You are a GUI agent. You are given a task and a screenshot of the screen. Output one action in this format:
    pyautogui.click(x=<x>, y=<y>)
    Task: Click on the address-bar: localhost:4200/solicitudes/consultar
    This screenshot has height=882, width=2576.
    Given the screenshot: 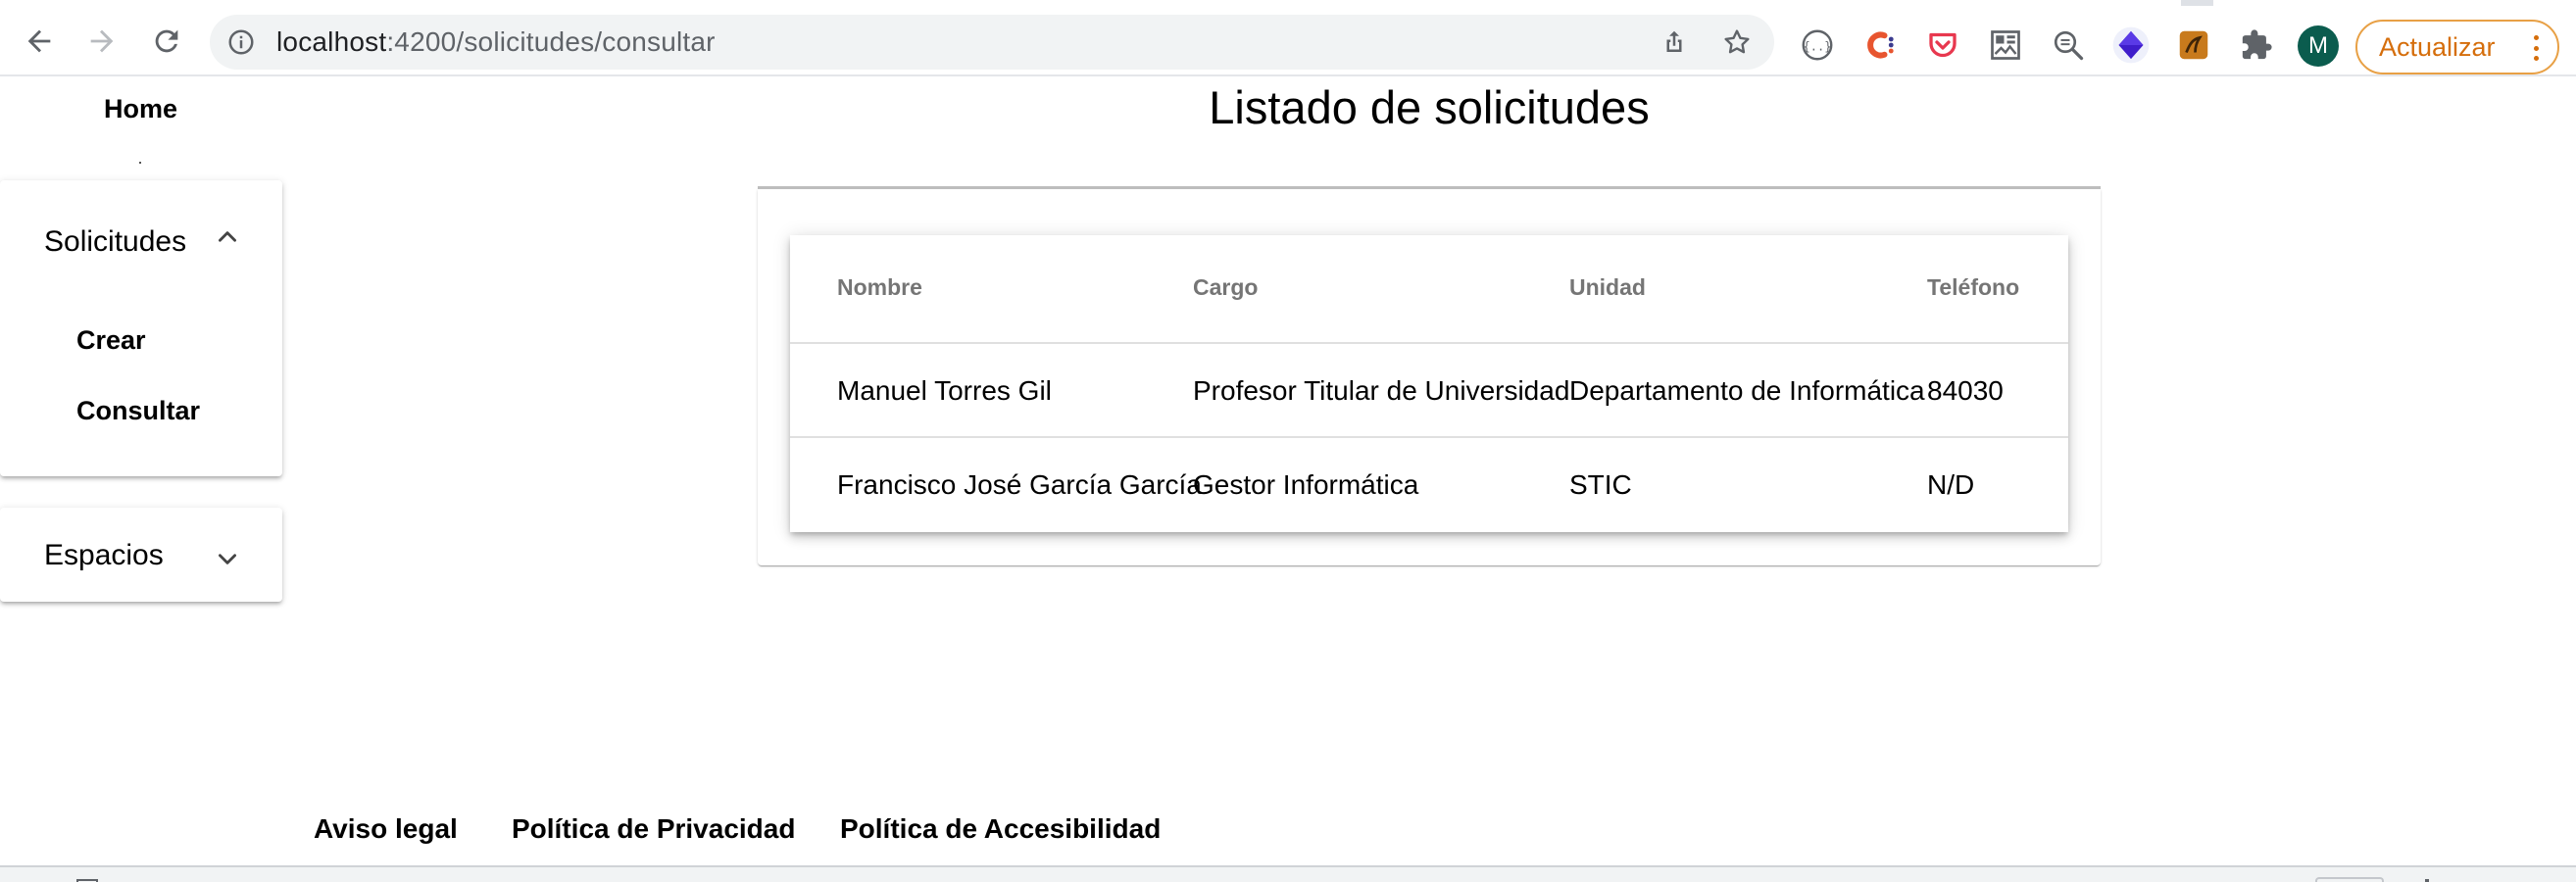 What is the action you would take?
    pyautogui.click(x=992, y=42)
    